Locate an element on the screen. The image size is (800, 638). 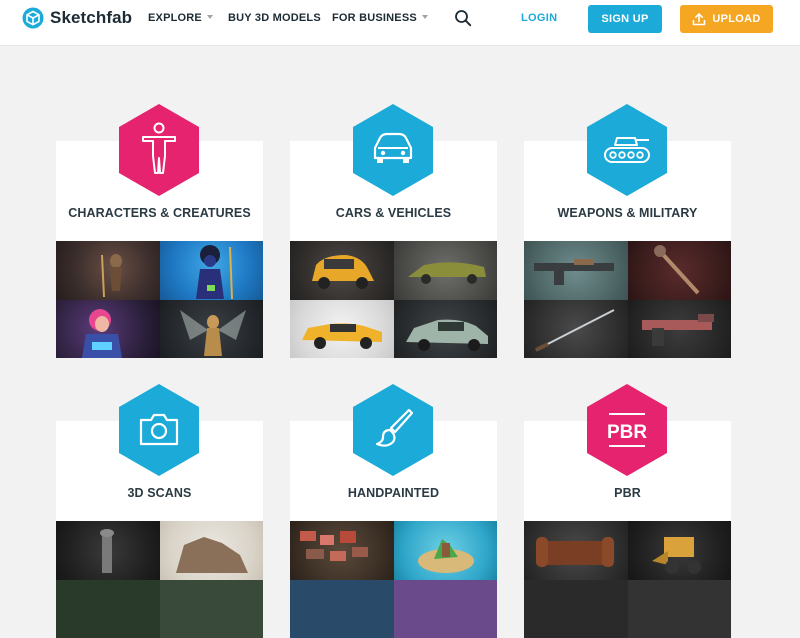
category-title: 3D SCANS is located at coordinates (159, 493).